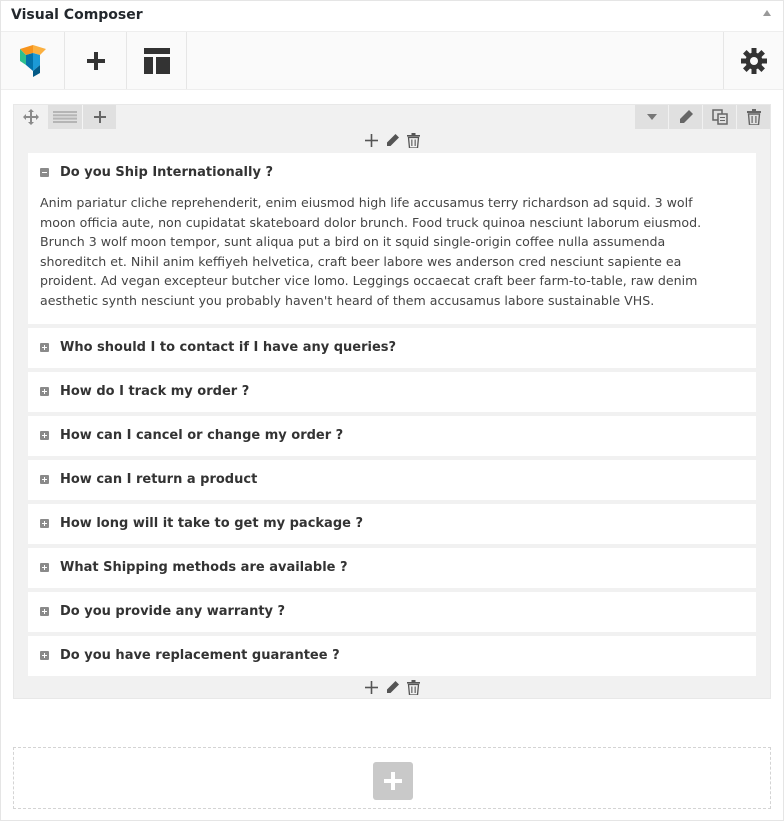 The height and width of the screenshot is (821, 784). I want to click on row-delete-button, so click(753, 117).